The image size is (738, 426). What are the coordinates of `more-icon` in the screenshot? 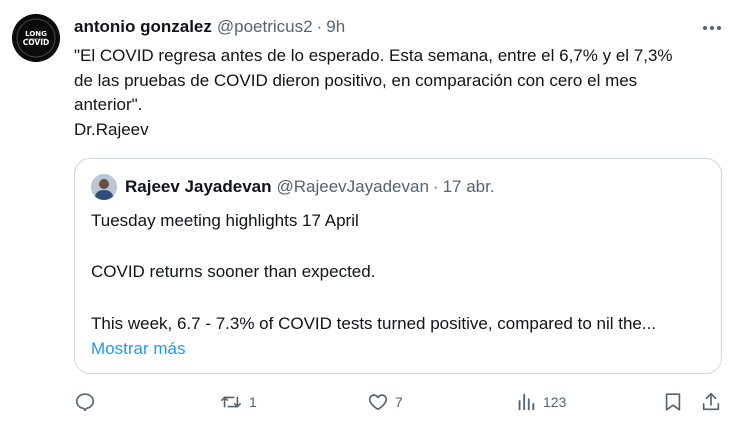 It's located at (712, 28).